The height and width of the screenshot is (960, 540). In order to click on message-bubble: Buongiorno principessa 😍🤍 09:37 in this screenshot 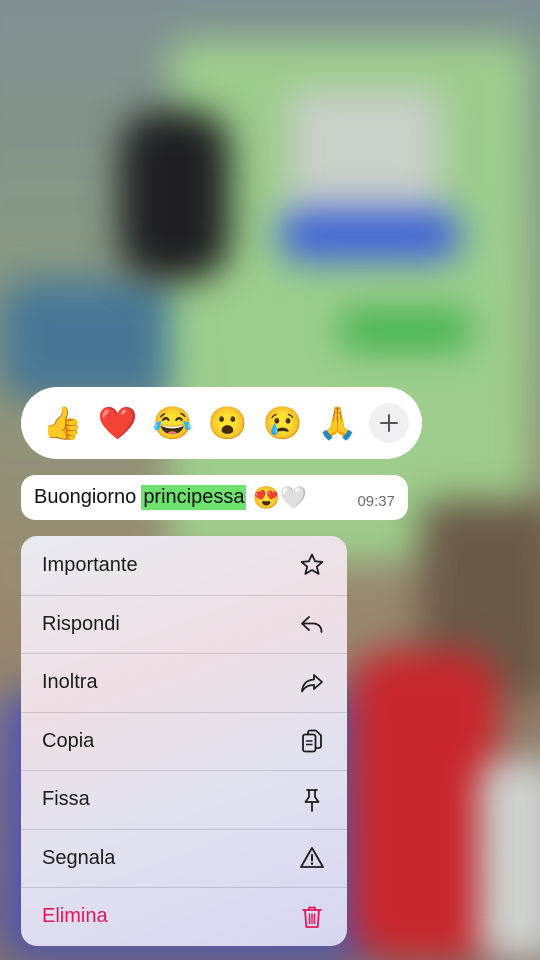, I will do `click(214, 497)`.